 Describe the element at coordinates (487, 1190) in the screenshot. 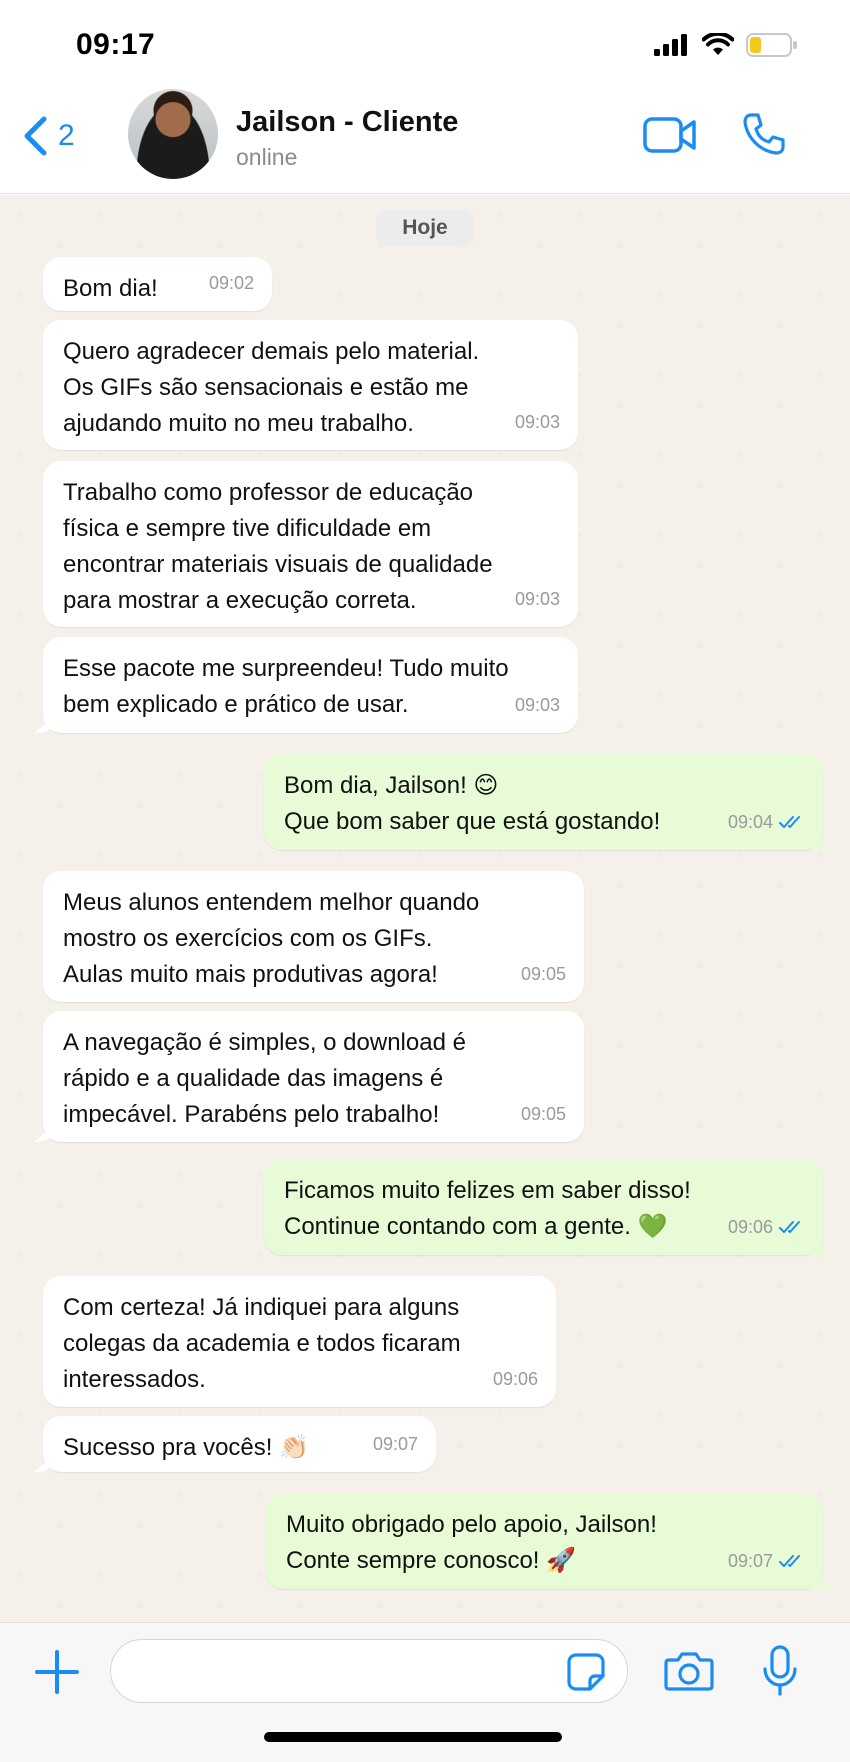

I see `message-text: Ficamos muito felizes em saber disso!` at that location.